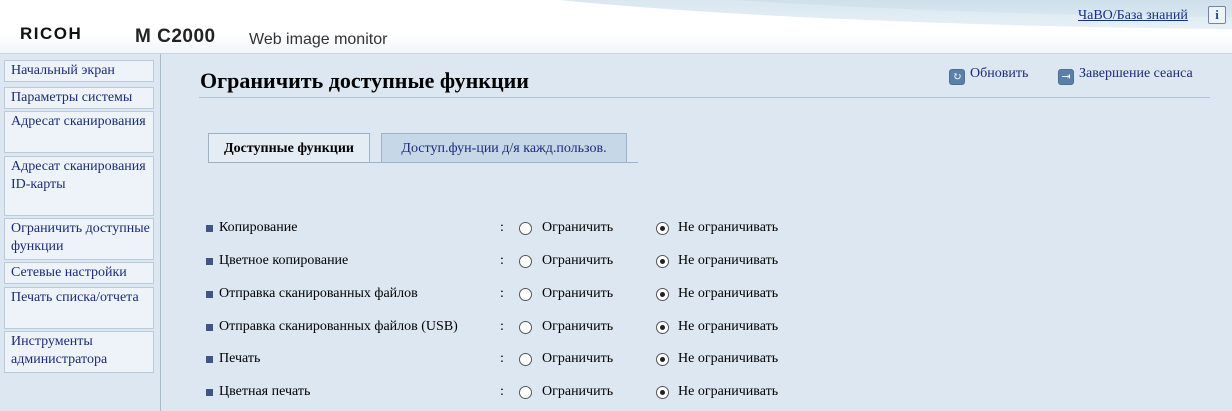  Describe the element at coordinates (79, 132) in the screenshot. I see `sidebar-item-scan-destination: Адресат сканирования` at that location.